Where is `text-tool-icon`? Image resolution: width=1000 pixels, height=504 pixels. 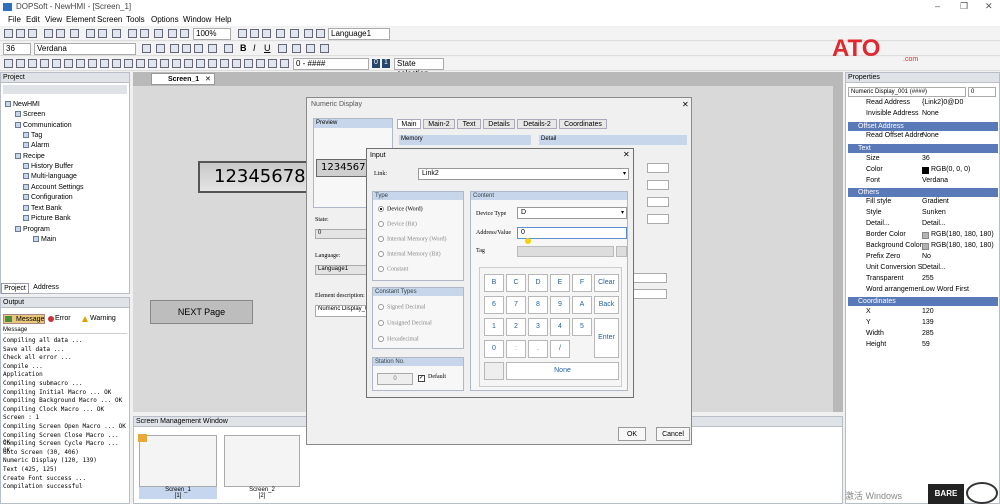 text-tool-icon is located at coordinates (56, 63).